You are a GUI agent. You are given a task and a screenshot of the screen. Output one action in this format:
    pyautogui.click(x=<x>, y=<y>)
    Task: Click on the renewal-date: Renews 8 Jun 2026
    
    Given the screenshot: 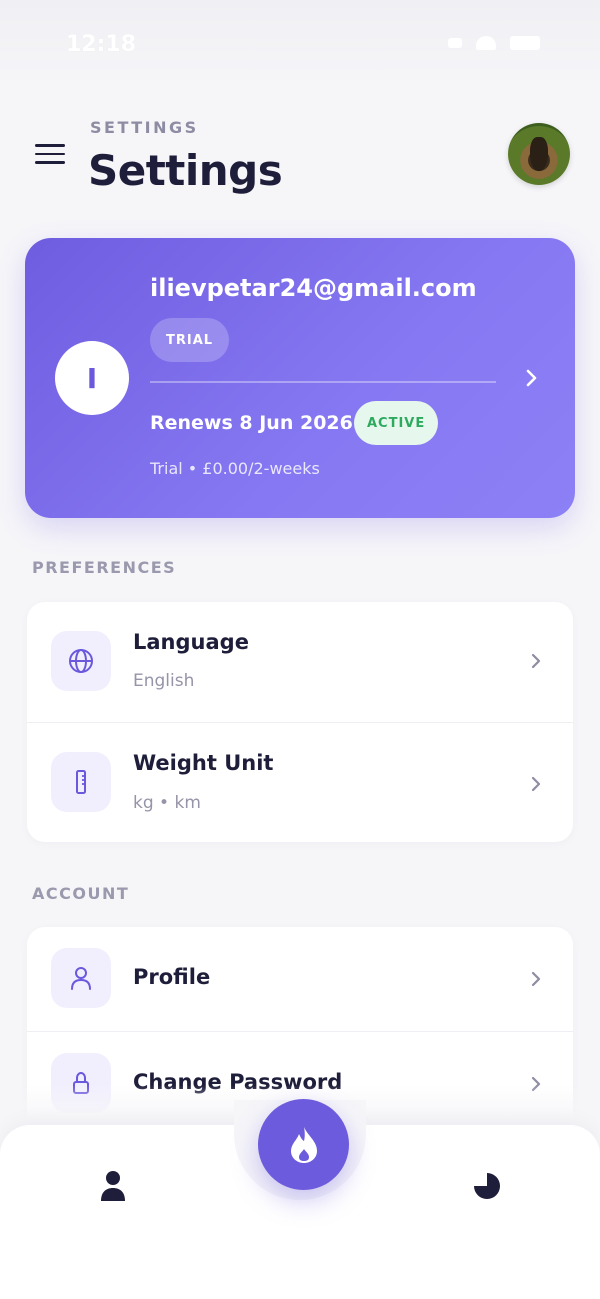 What is the action you would take?
    pyautogui.click(x=251, y=423)
    